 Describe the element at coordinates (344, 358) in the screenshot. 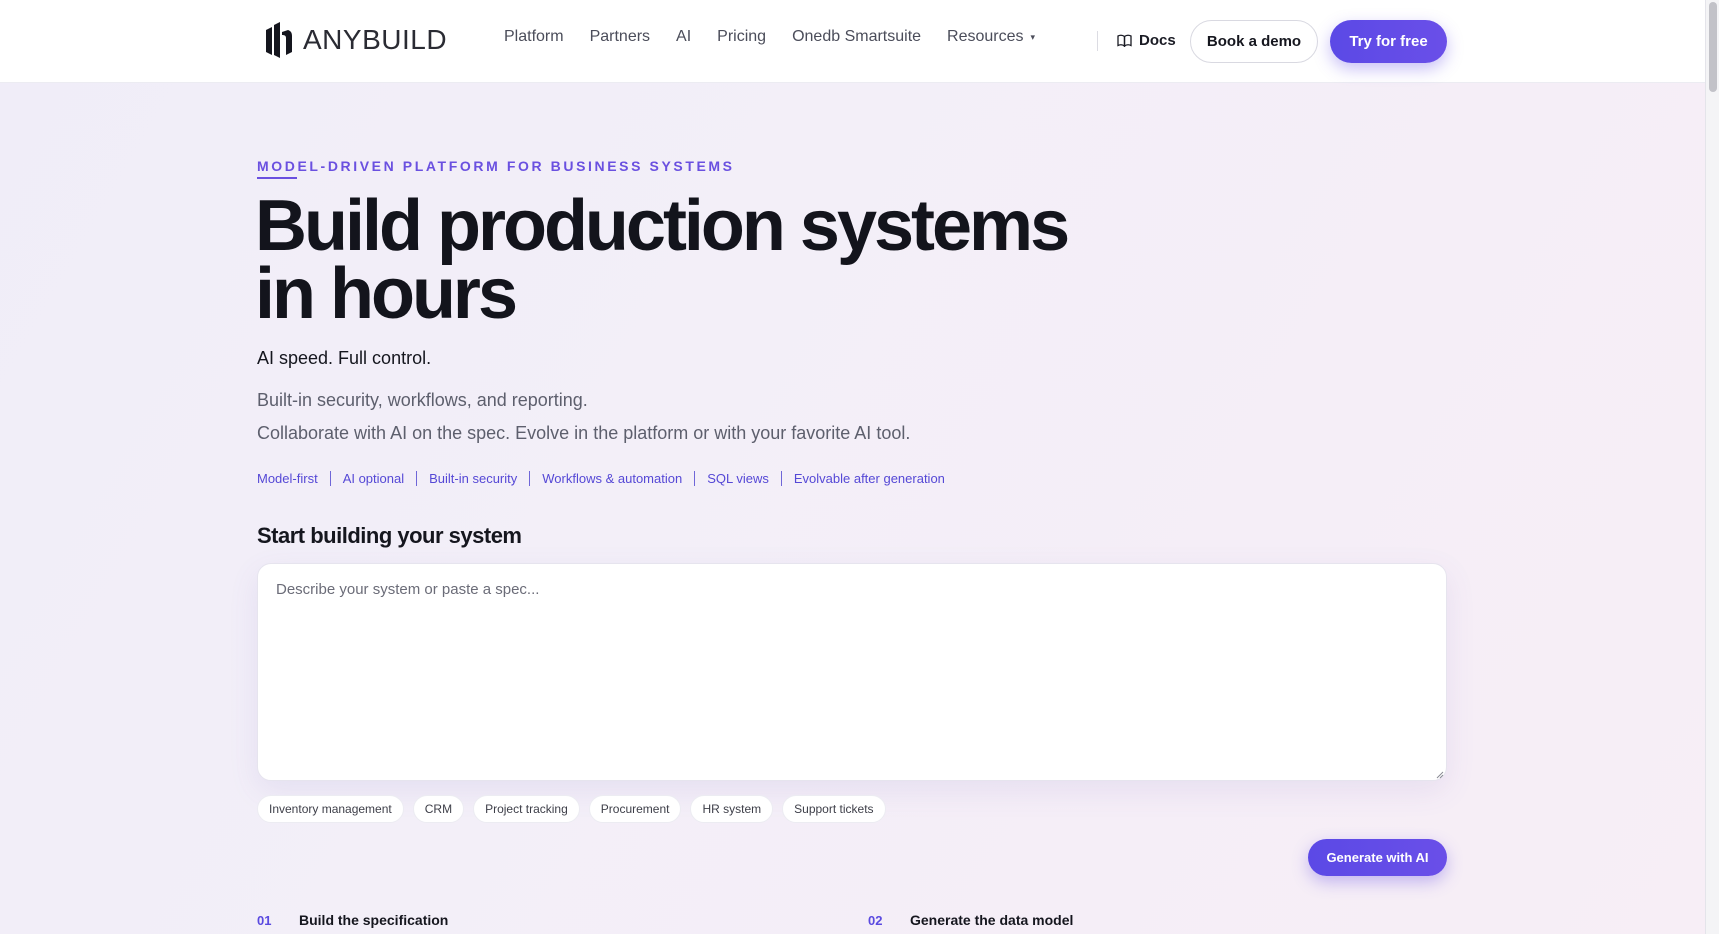

I see `hero-tagline: AI speed. Full control.` at that location.